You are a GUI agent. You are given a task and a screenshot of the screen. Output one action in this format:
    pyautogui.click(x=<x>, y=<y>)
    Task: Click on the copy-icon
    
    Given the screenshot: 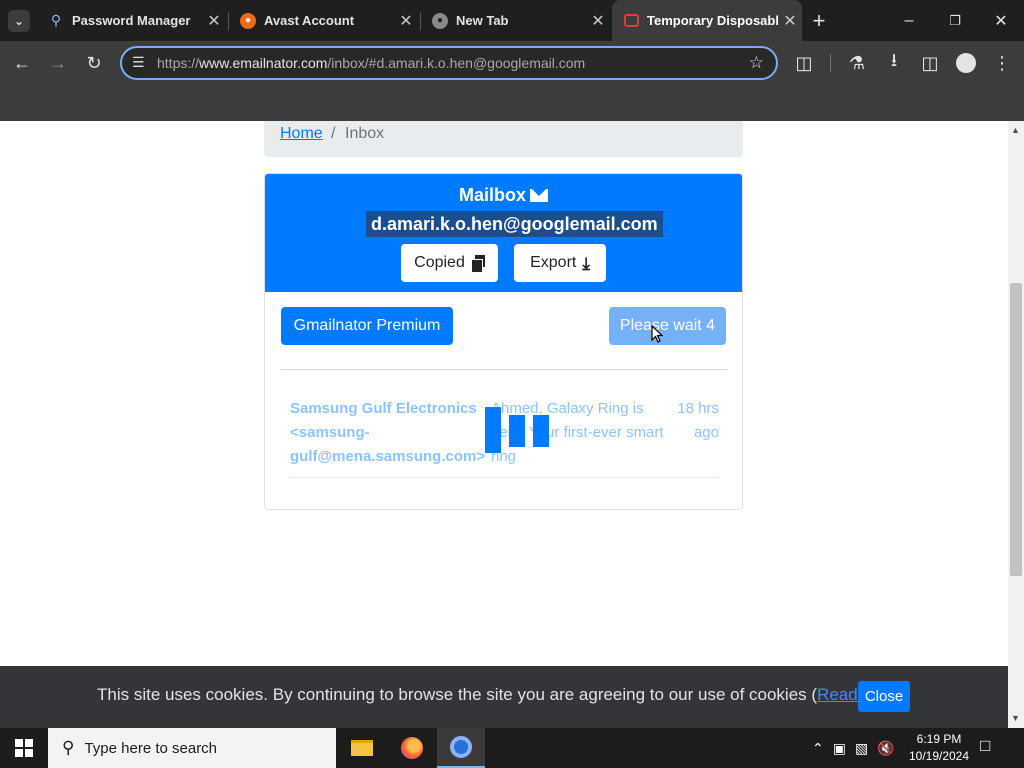 What is the action you would take?
    pyautogui.click(x=477, y=264)
    